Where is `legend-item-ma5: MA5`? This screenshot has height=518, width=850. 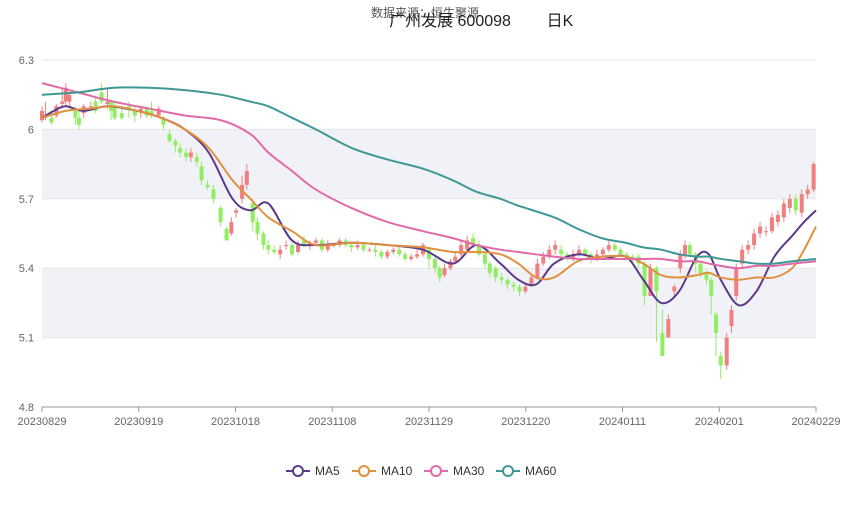 legend-item-ma5: MA5 is located at coordinates (313, 471).